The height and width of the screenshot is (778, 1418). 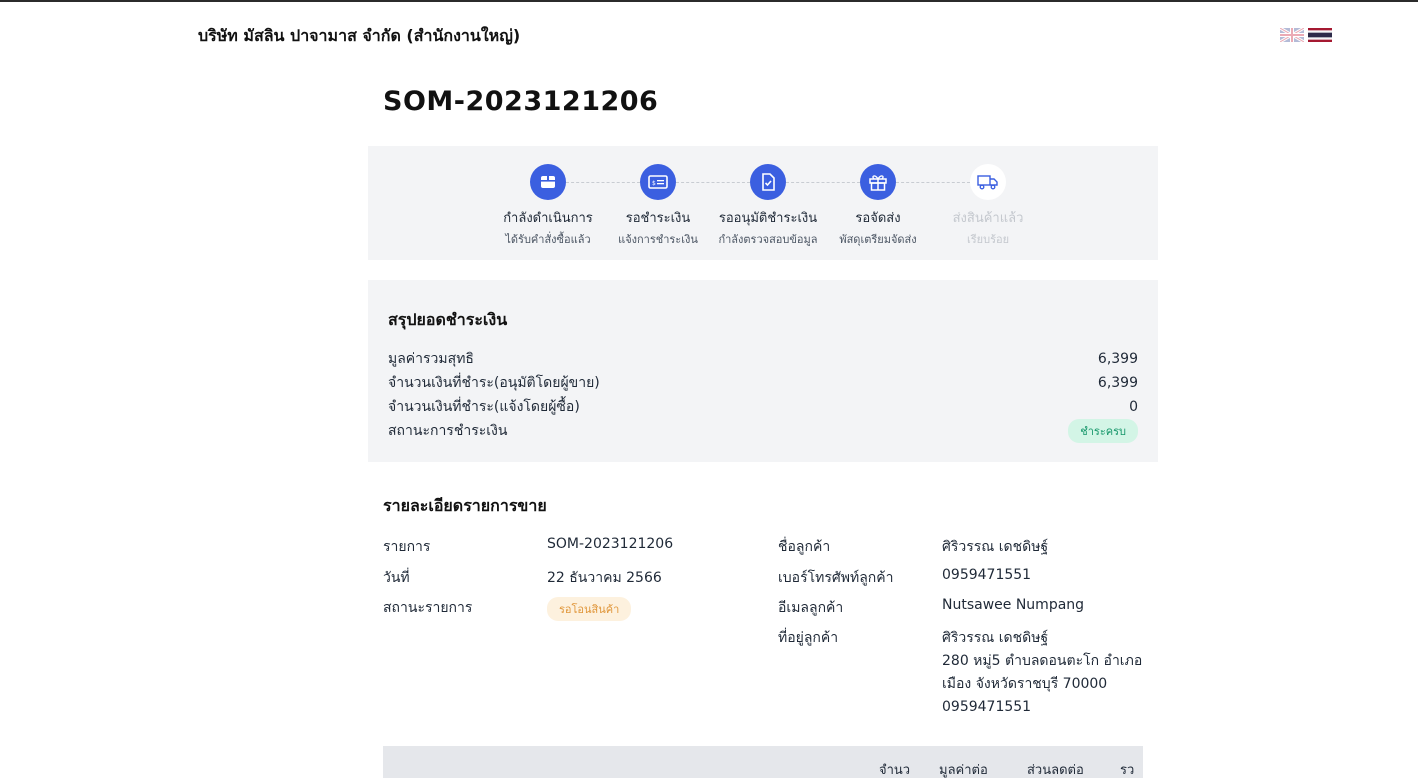 What do you see at coordinates (808, 638) in the screenshot?
I see `customer-address-label: ที่อยู่ลูกค้า` at bounding box center [808, 638].